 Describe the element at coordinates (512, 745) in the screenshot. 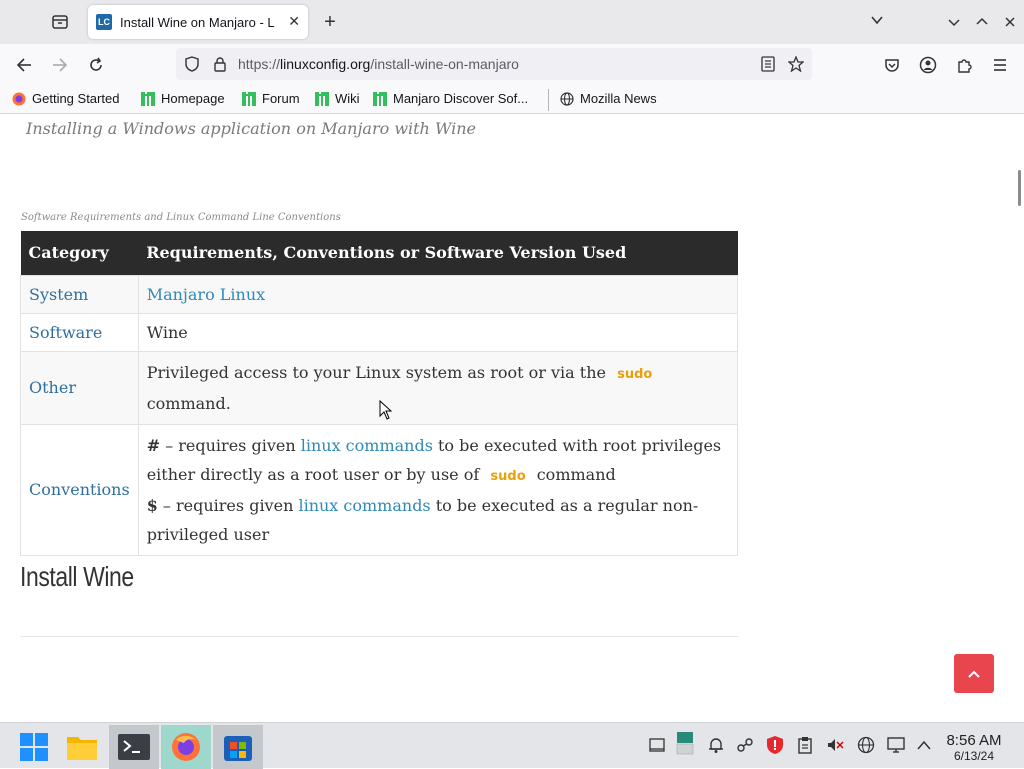

I see `taskbar: 8:56 AM 6/13/24` at that location.